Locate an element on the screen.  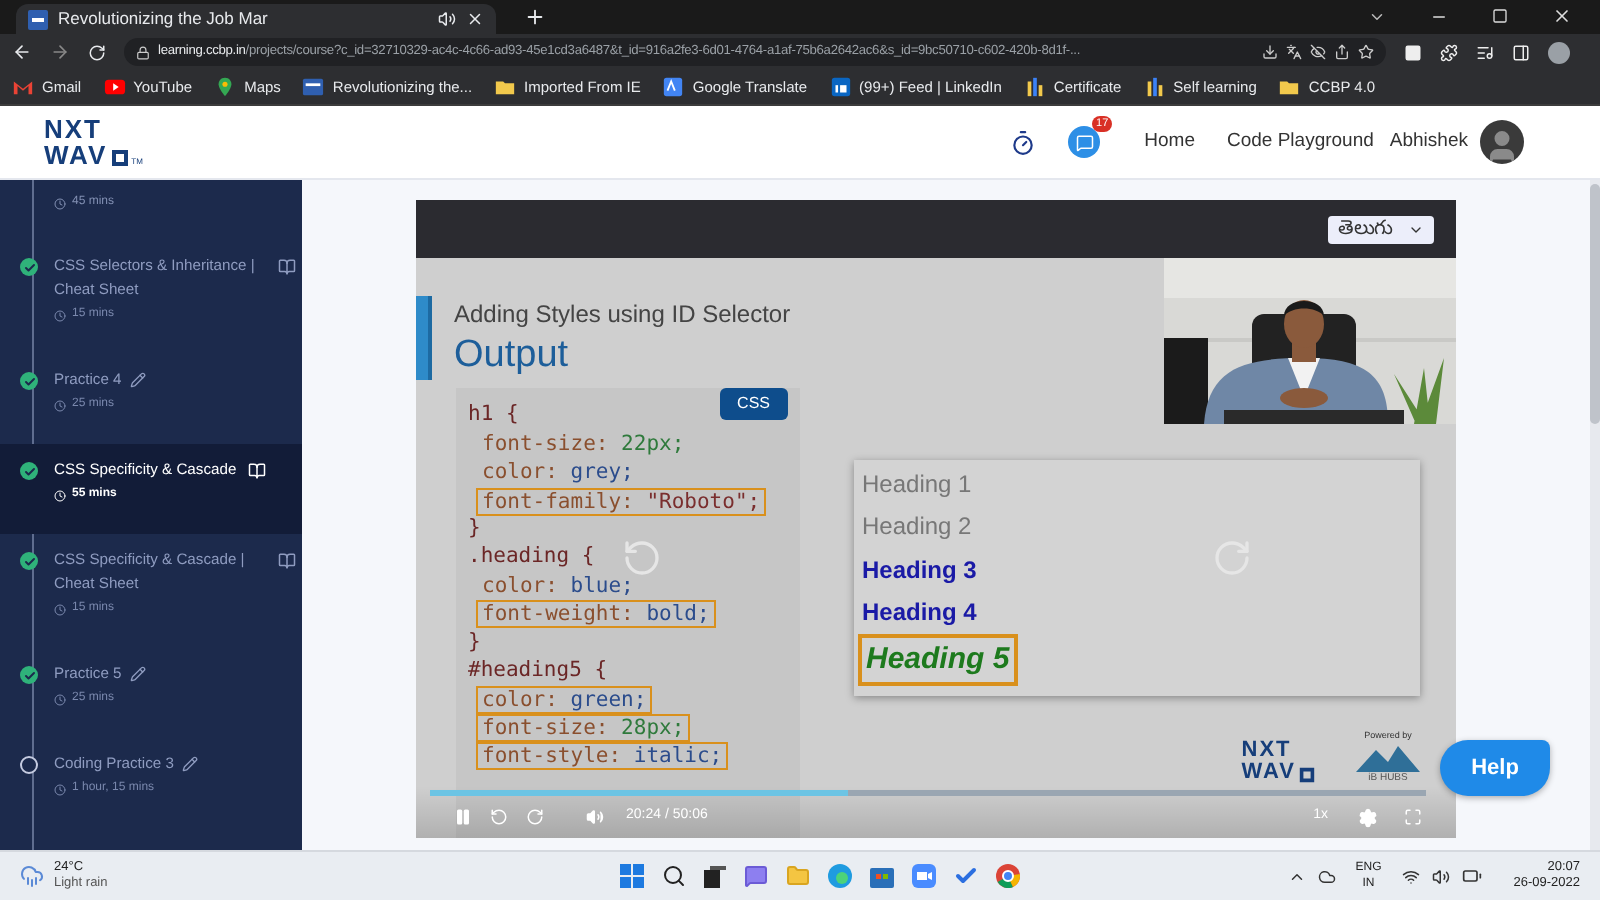
timer-icon is located at coordinates (1023, 142).